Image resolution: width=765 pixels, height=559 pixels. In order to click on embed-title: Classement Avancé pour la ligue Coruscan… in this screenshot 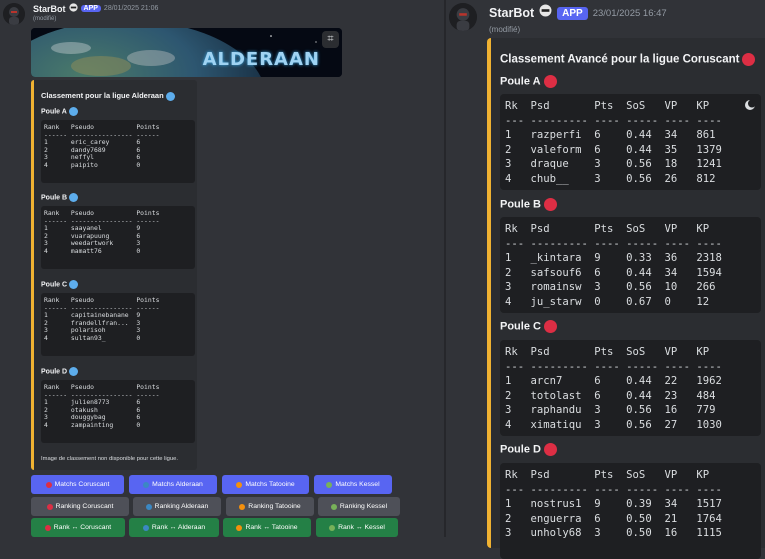, I will do `click(628, 59)`.